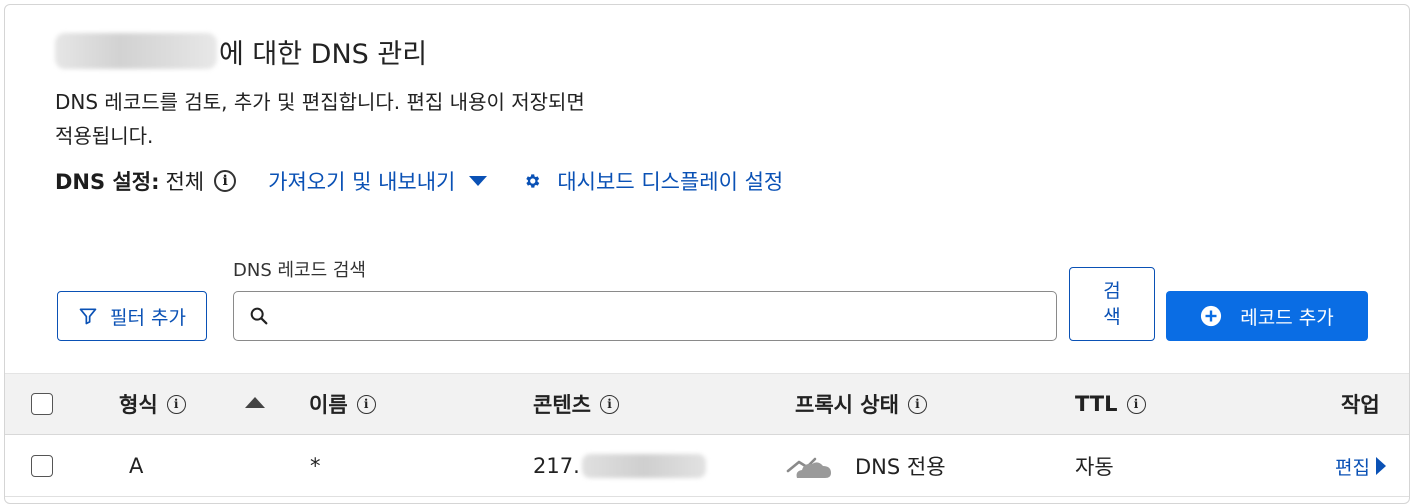 This screenshot has height=504, width=1415. I want to click on import-export-label: 가져오기 및 내보내기, so click(362, 182).